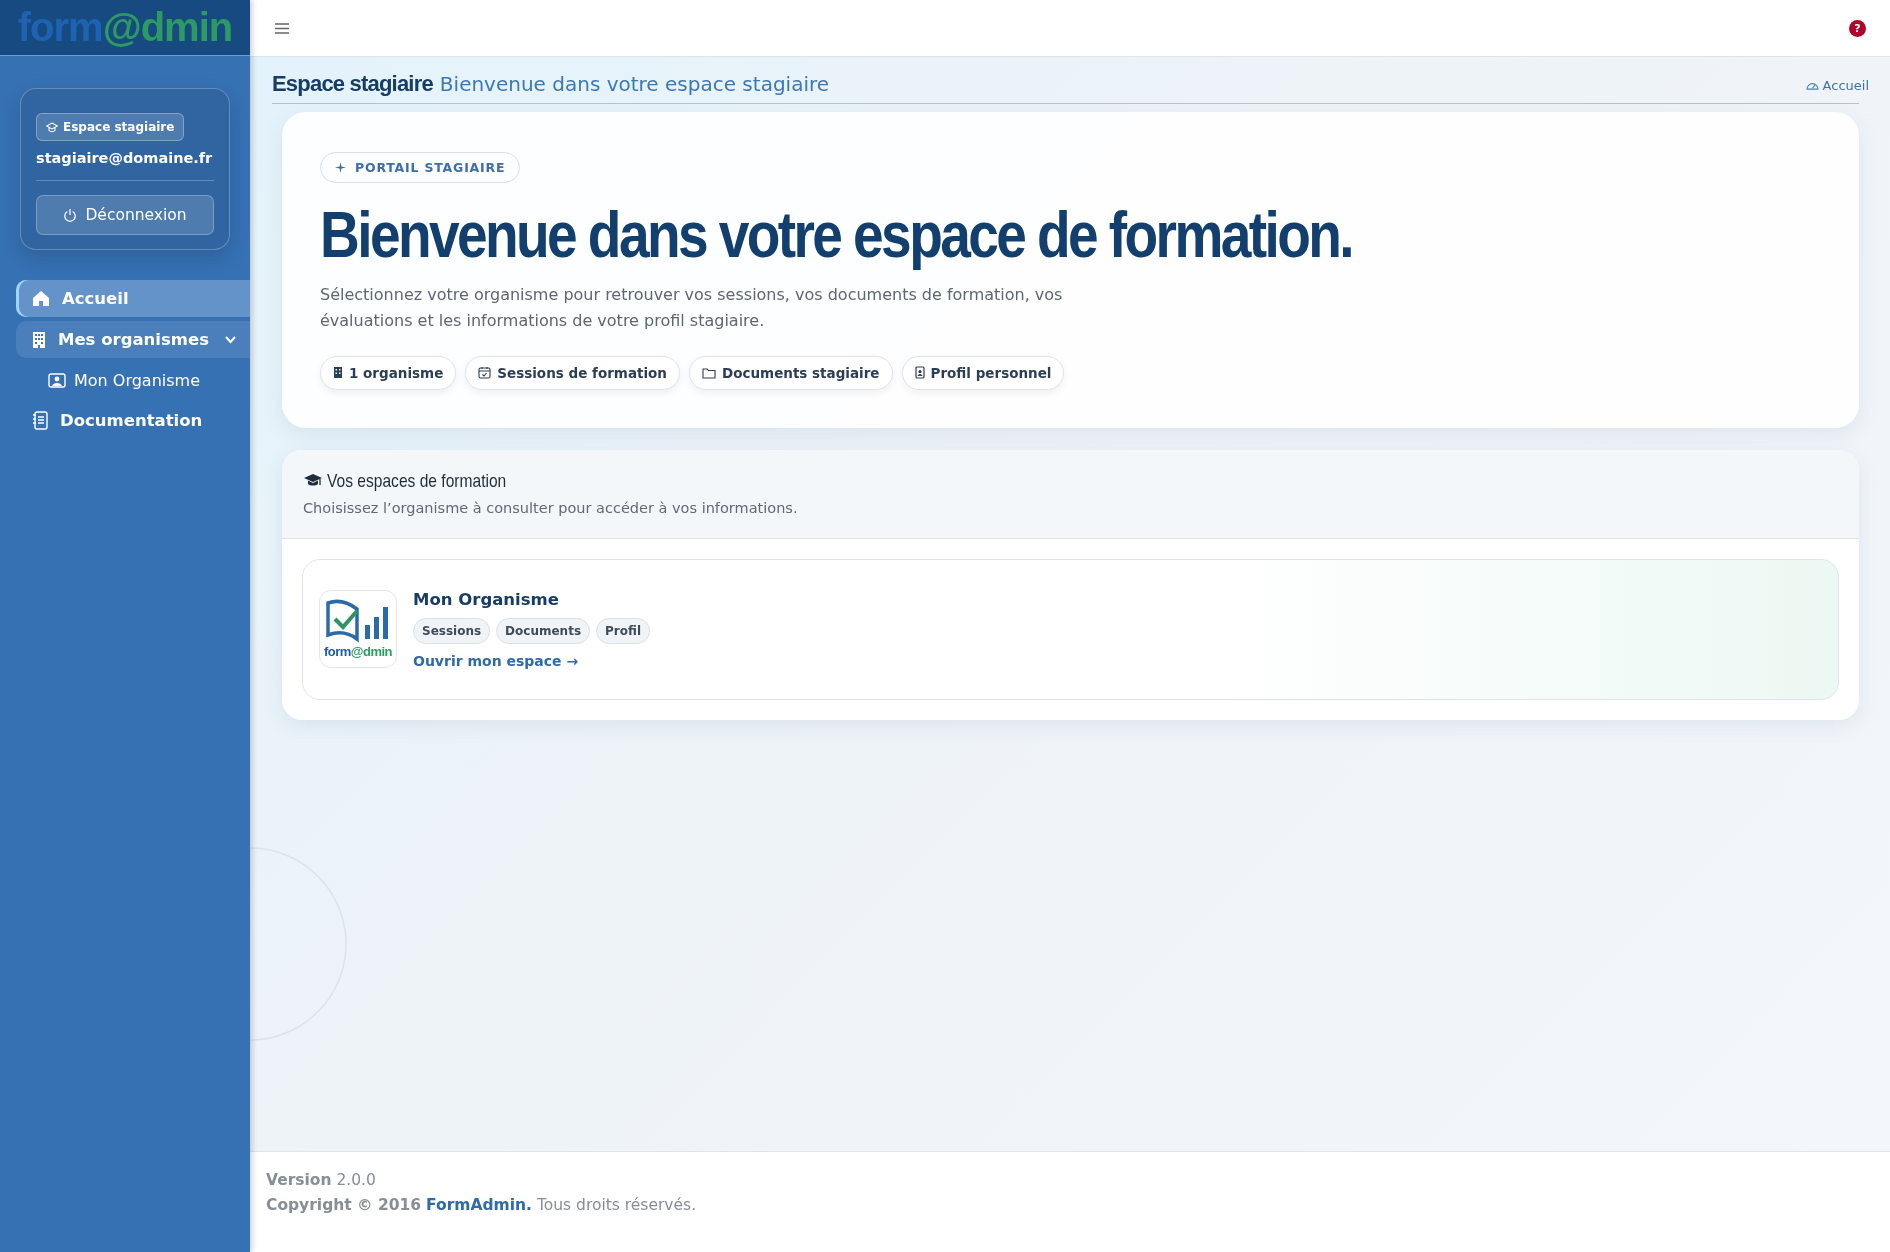 This screenshot has width=1890, height=1252. I want to click on help-badge: ?, so click(1857, 28).